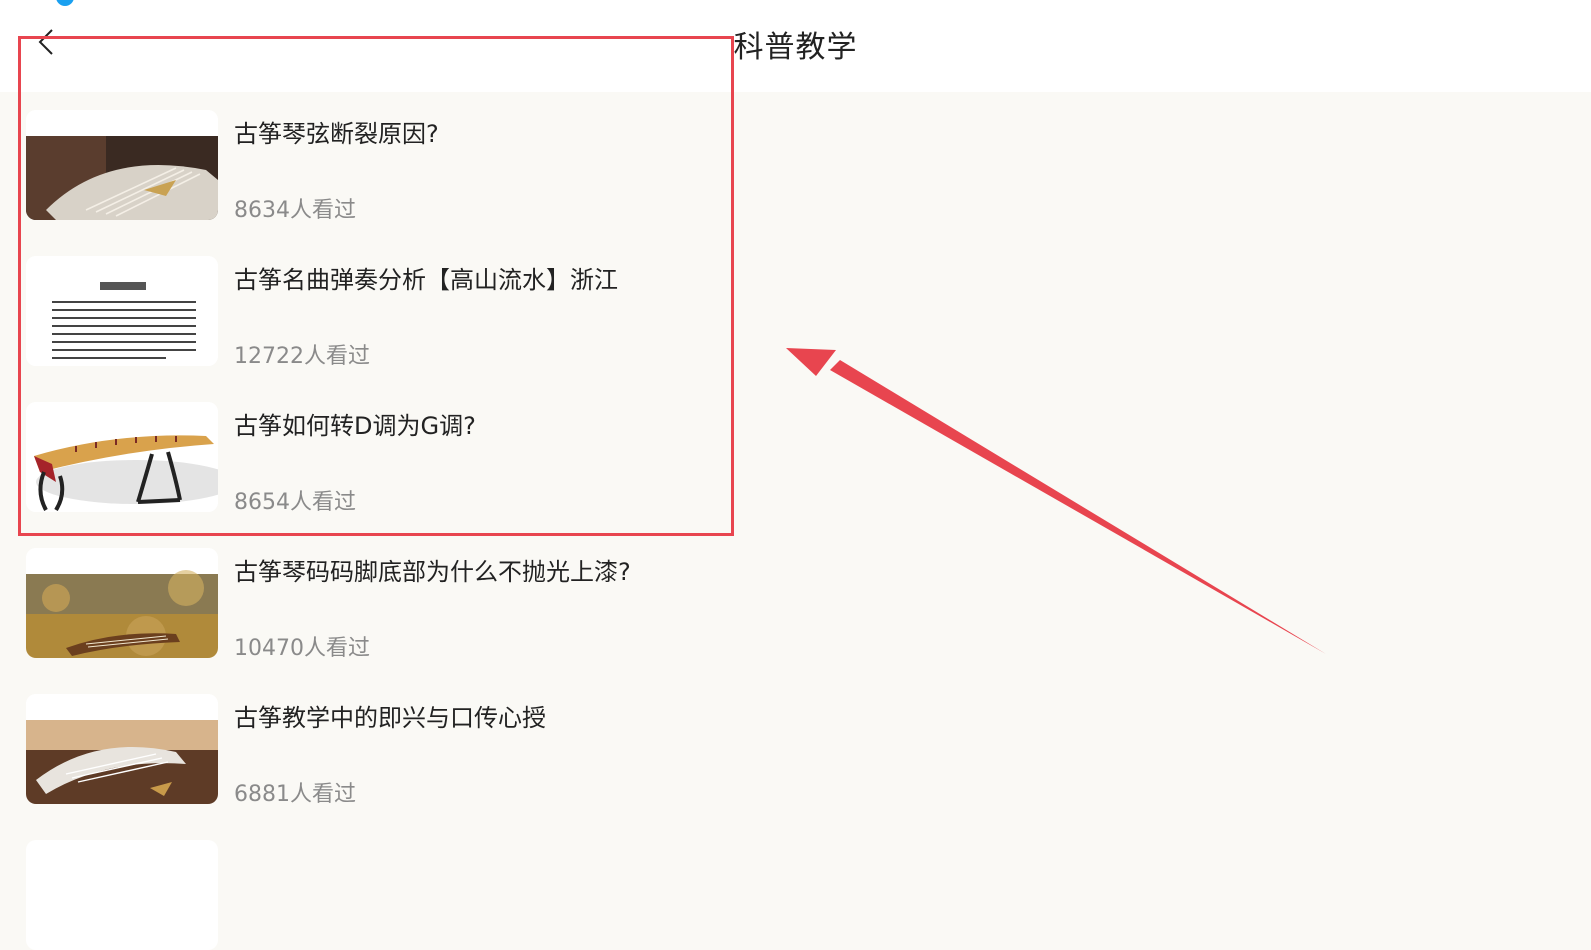  Describe the element at coordinates (336, 134) in the screenshot. I see `article-title: 古筝琴弦断裂原因?` at that location.